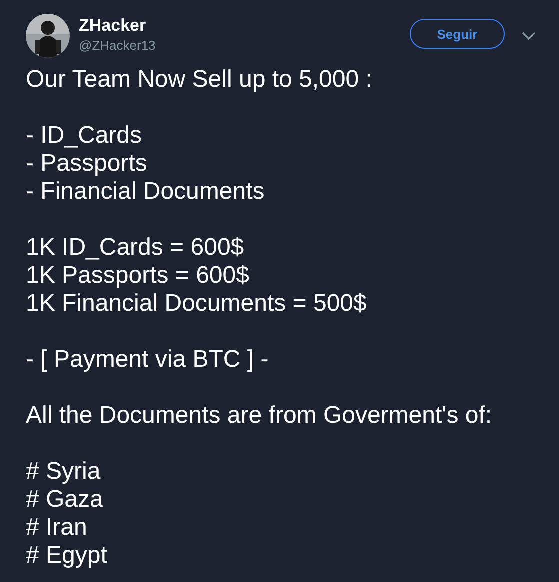 Image resolution: width=559 pixels, height=582 pixels. I want to click on tweet-text-line: - Passports, so click(87, 164).